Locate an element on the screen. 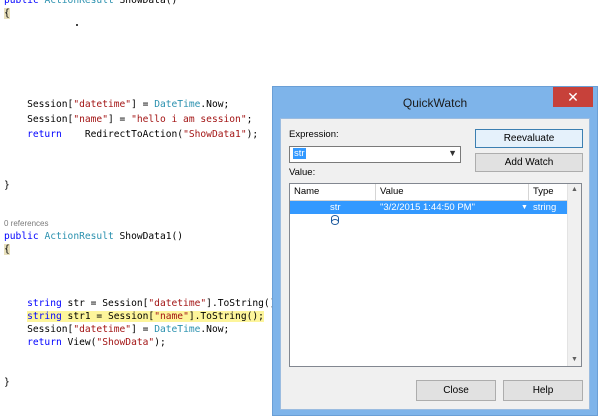  vertical-scrollbar: ▲ ▼ is located at coordinates (574, 275).